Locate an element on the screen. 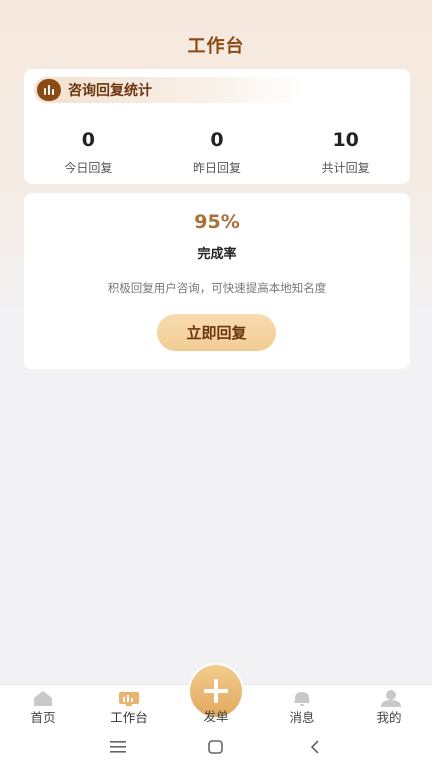 Image resolution: width=432 pixels, height=768 pixels. stats-card-header: 咨询回复统计 is located at coordinates (169, 90).